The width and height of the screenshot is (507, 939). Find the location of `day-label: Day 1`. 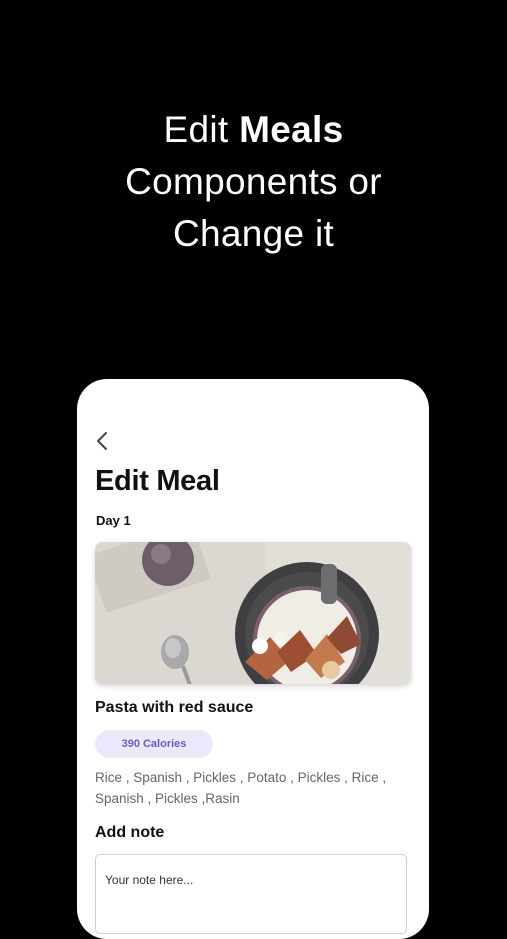

day-label: Day 1 is located at coordinates (113, 520).